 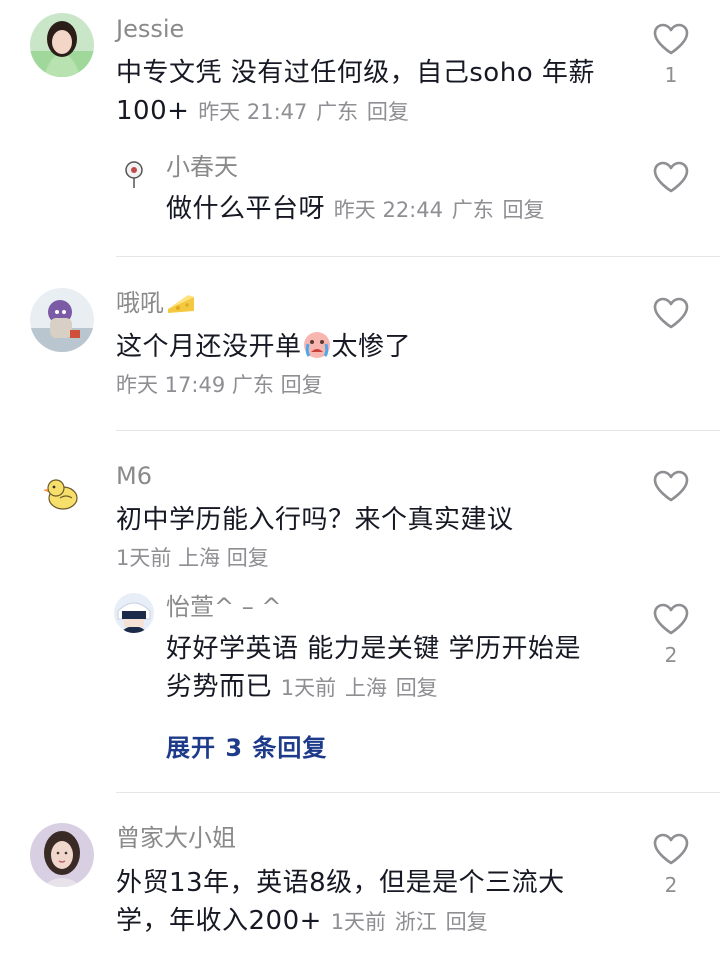 I want to click on comment-username: 曾家大小姐, so click(x=176, y=838).